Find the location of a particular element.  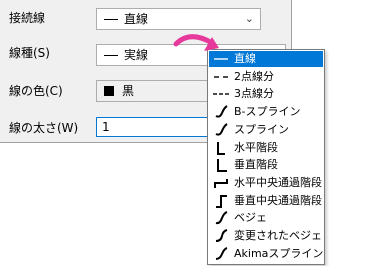

dropdown-option: ベジェ is located at coordinates (266, 218).